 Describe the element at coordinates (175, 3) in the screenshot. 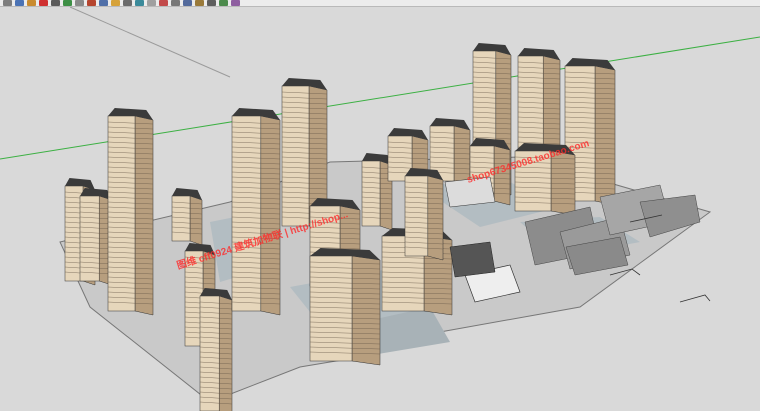

I see `axes-icon` at that location.